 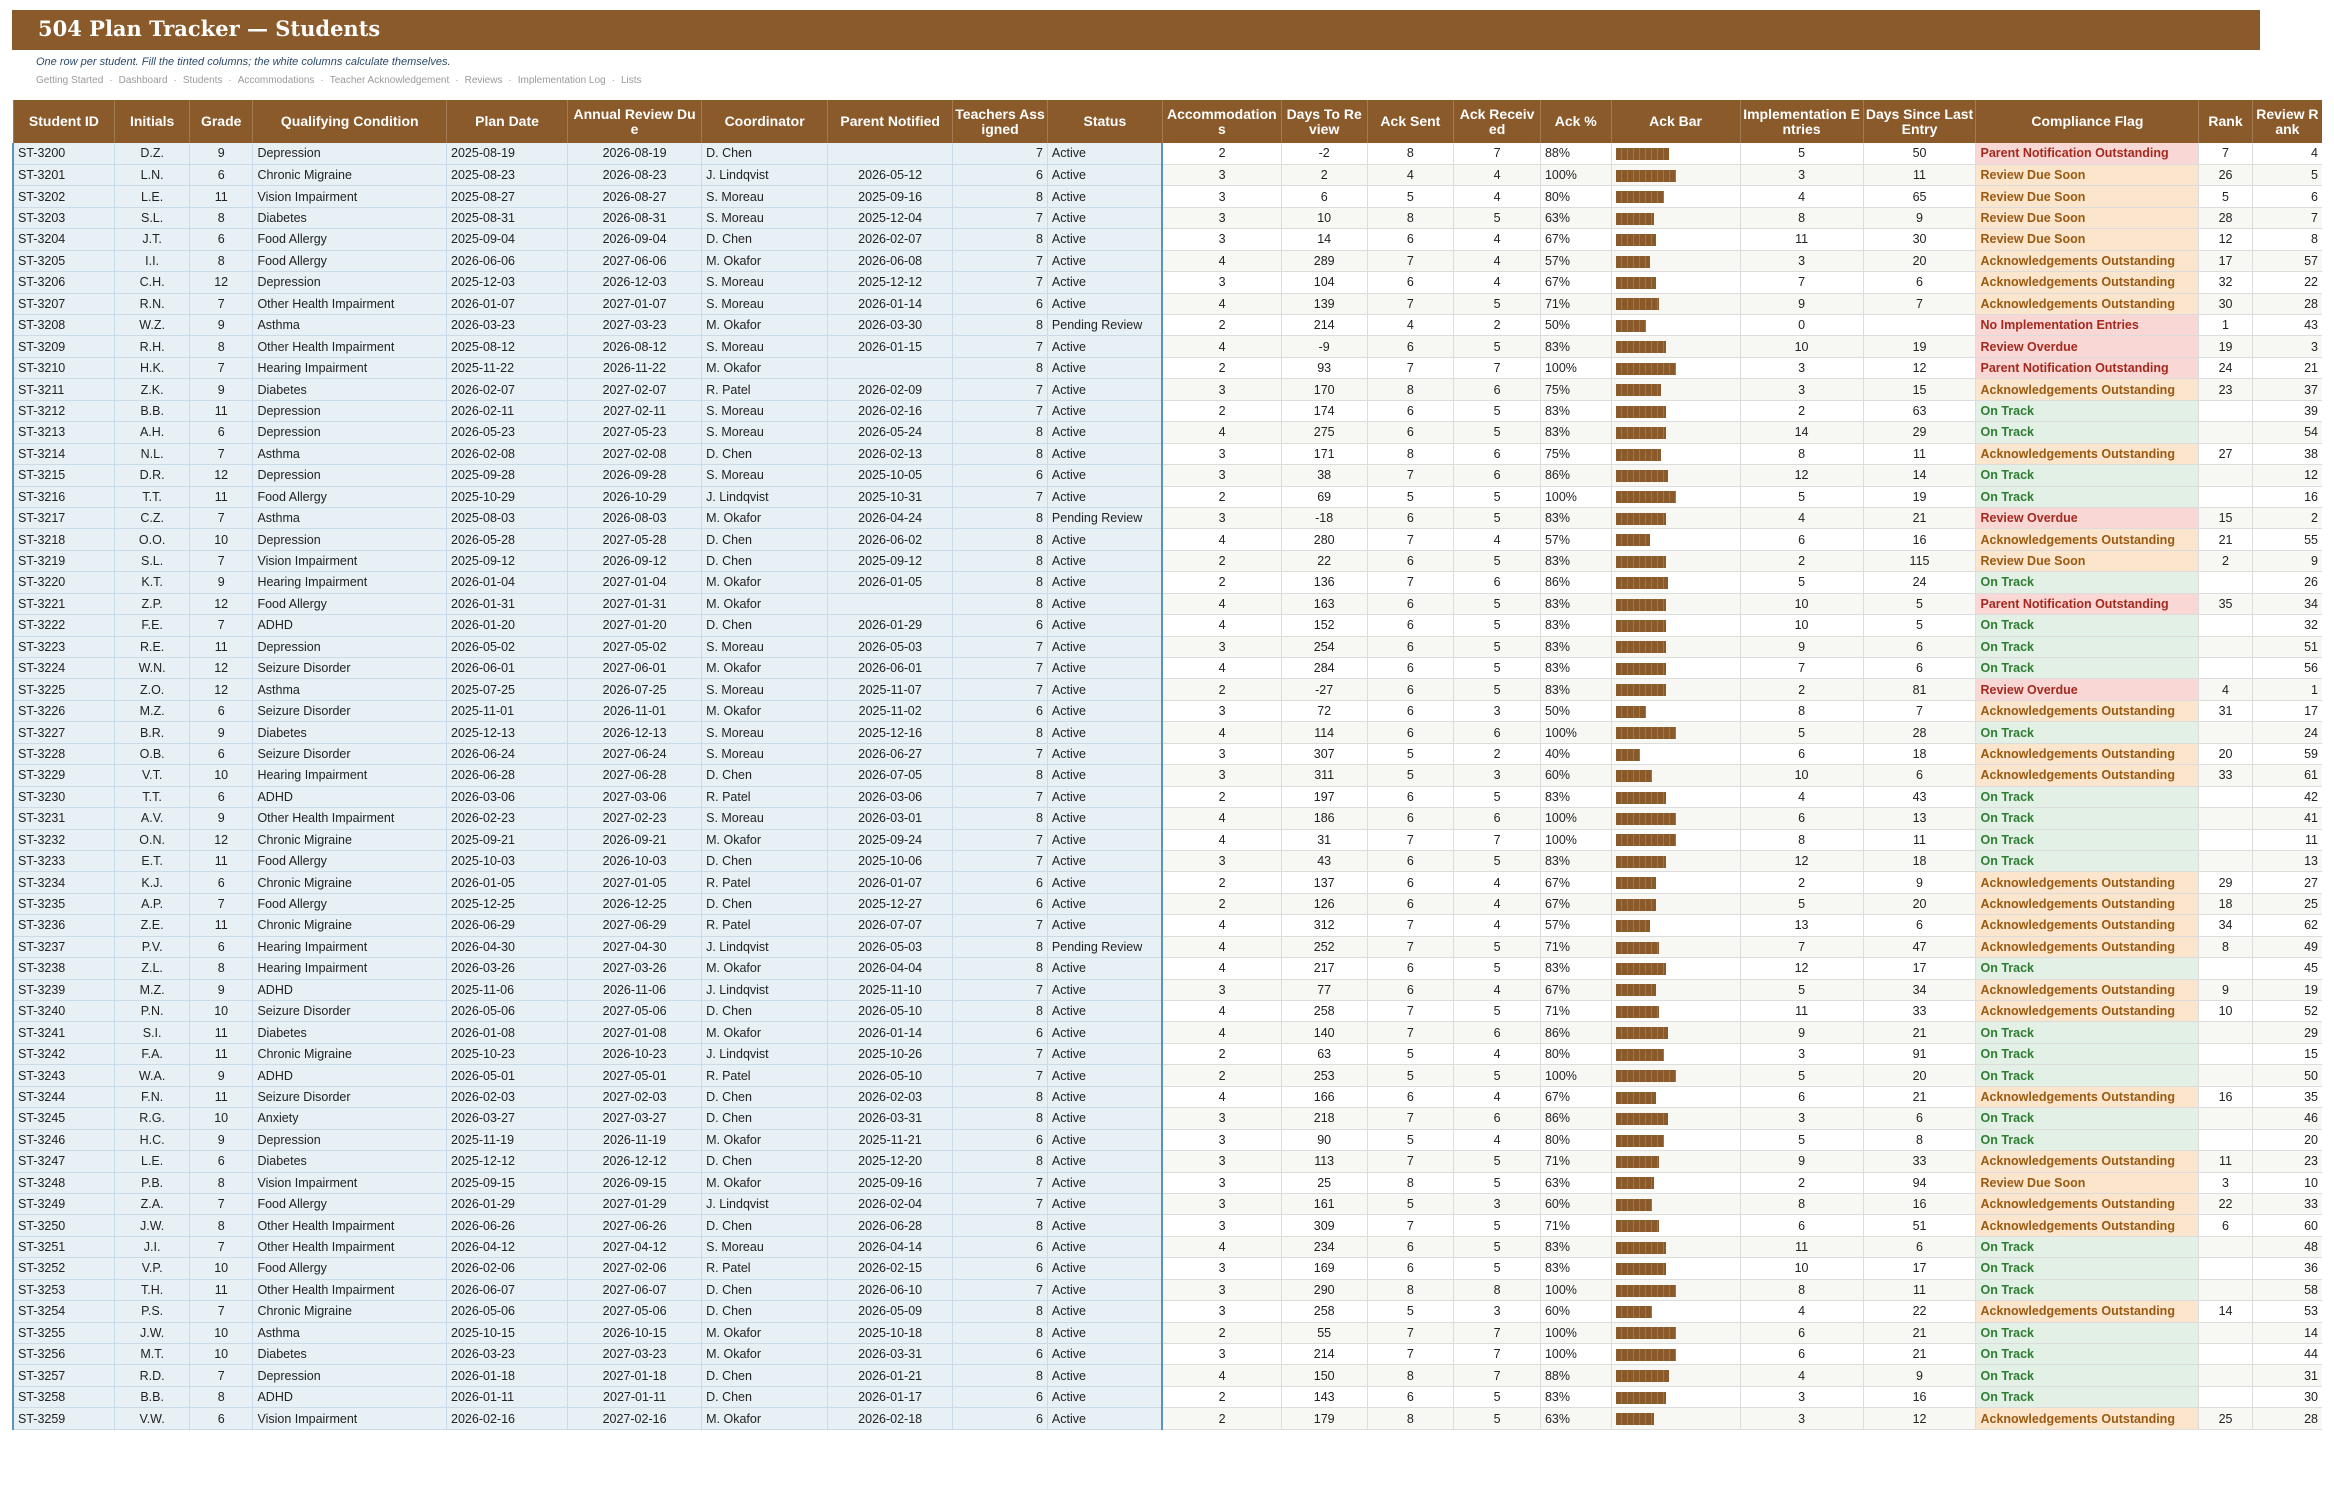 What do you see at coordinates (635, 518) in the screenshot?
I see `cell-annual-review-due: 2026-08-03` at bounding box center [635, 518].